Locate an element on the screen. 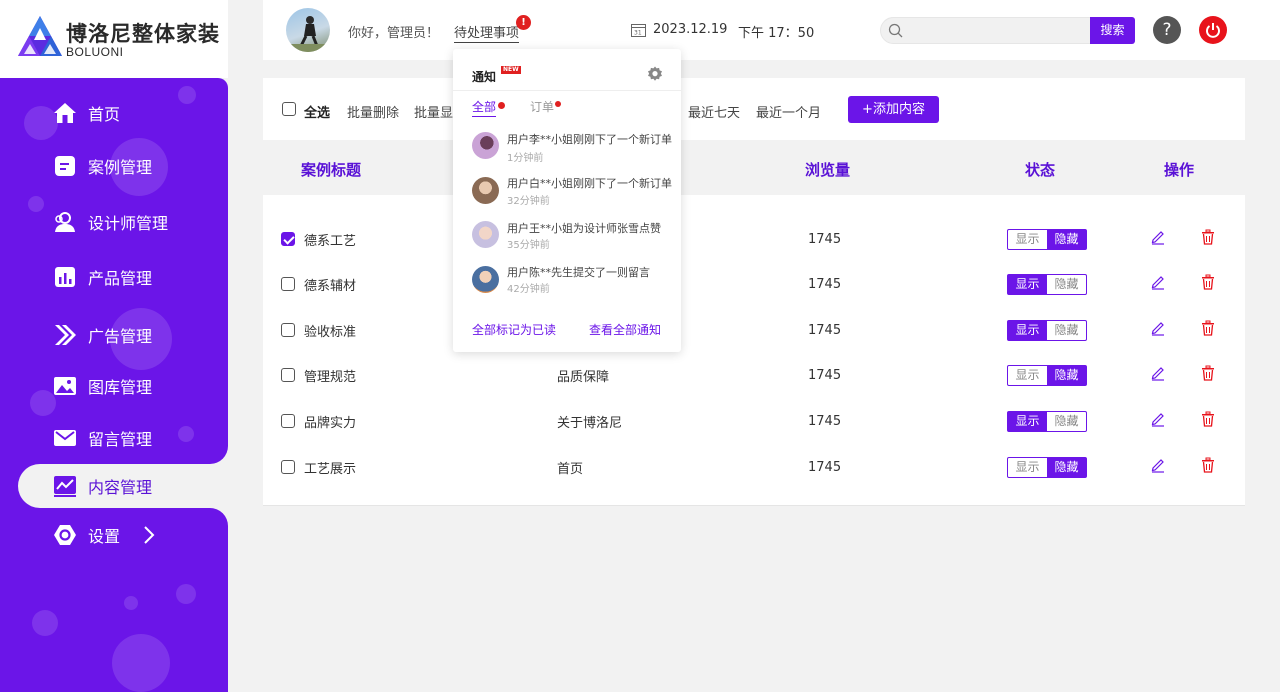 Image resolution: width=1280 pixels, height=692 pixels. help-icon: ? is located at coordinates (1167, 30).